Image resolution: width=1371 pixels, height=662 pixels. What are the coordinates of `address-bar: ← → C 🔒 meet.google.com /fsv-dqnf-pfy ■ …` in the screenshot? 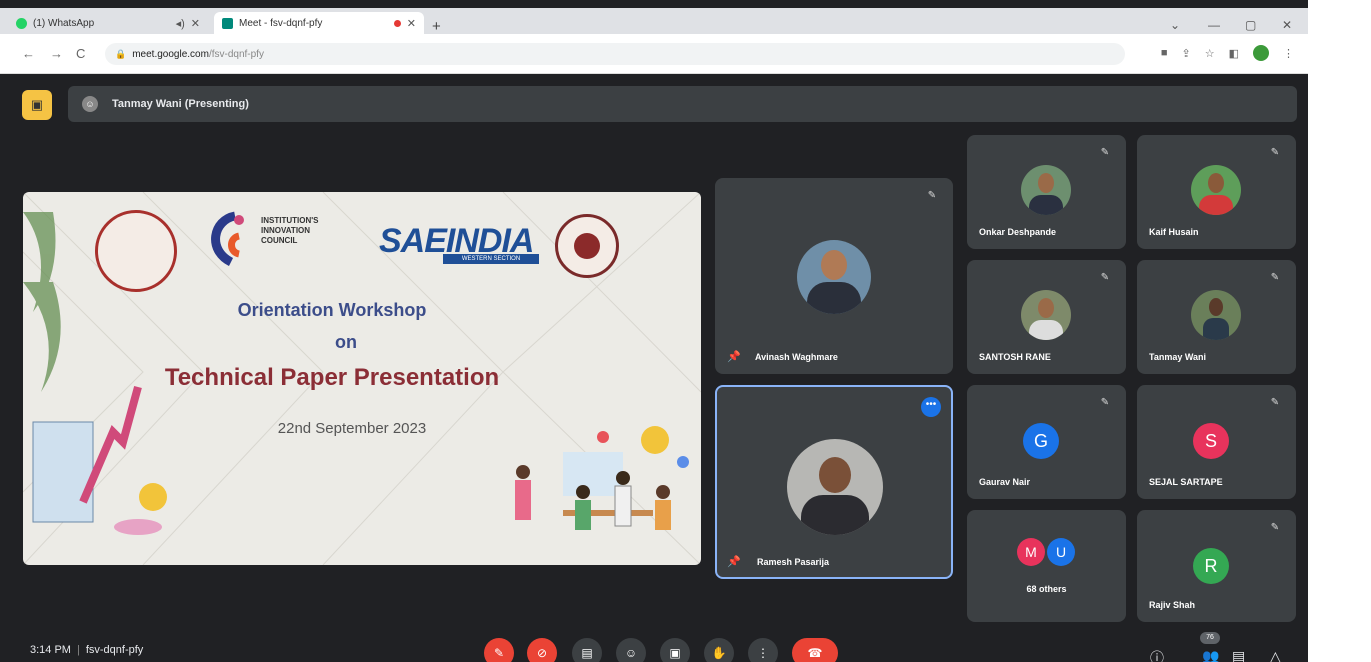 It's located at (654, 54).